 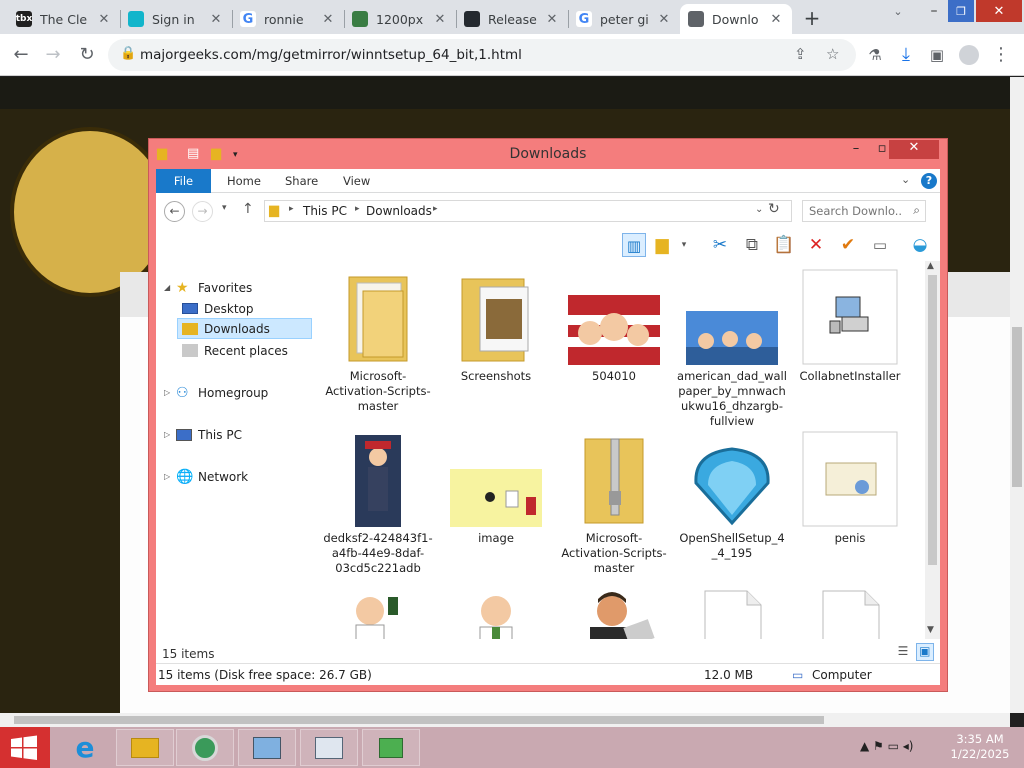 What do you see at coordinates (732, 494) in the screenshot?
I see `file-item: OpenShellSetup_4_4_195` at bounding box center [732, 494].